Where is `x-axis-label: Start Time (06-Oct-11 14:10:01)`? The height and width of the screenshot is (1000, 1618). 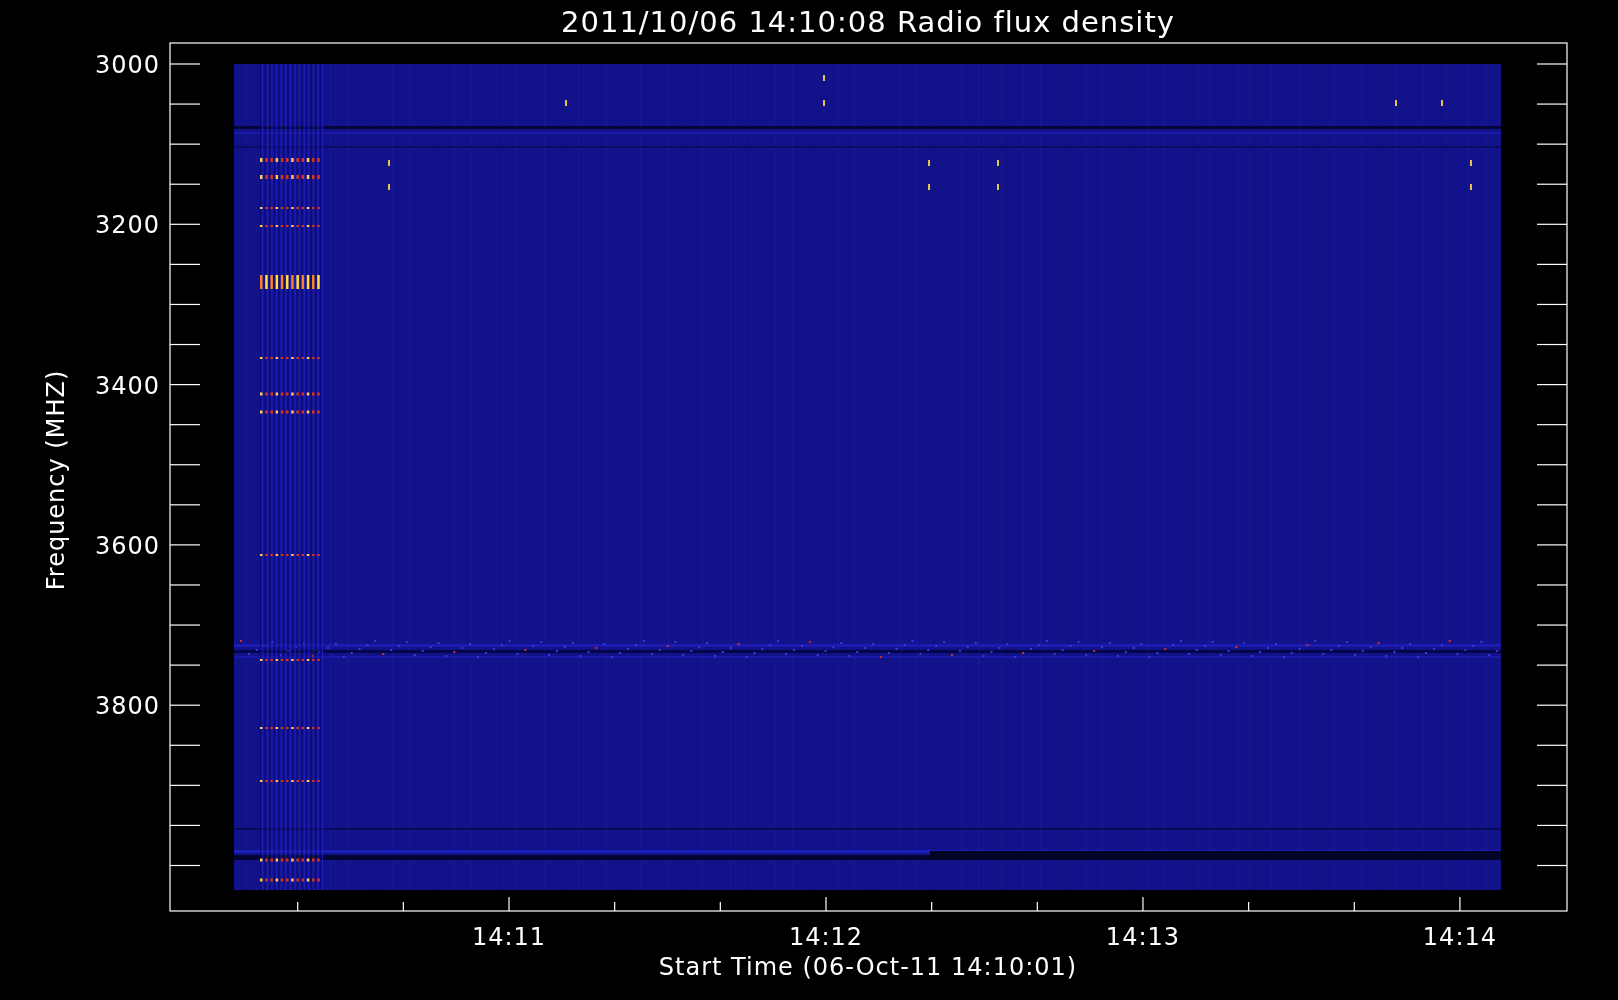
x-axis-label: Start Time (06-Oct-11 14:10:01) is located at coordinates (868, 967).